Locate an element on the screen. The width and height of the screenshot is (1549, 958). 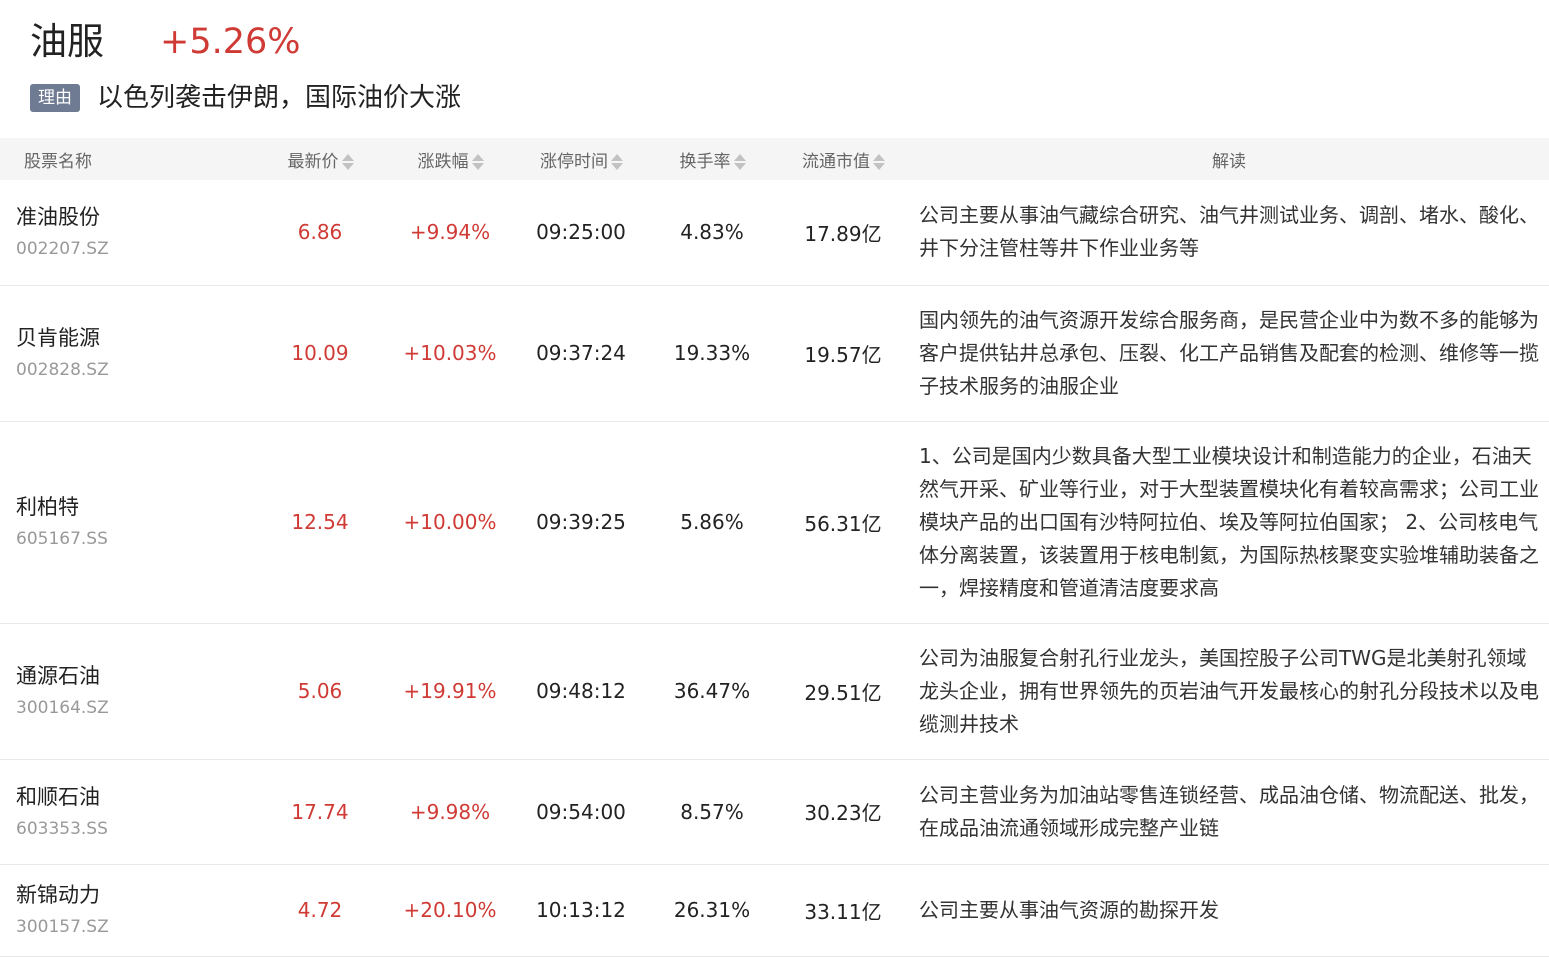
column-header-name: 股票名称 is located at coordinates (127, 159).